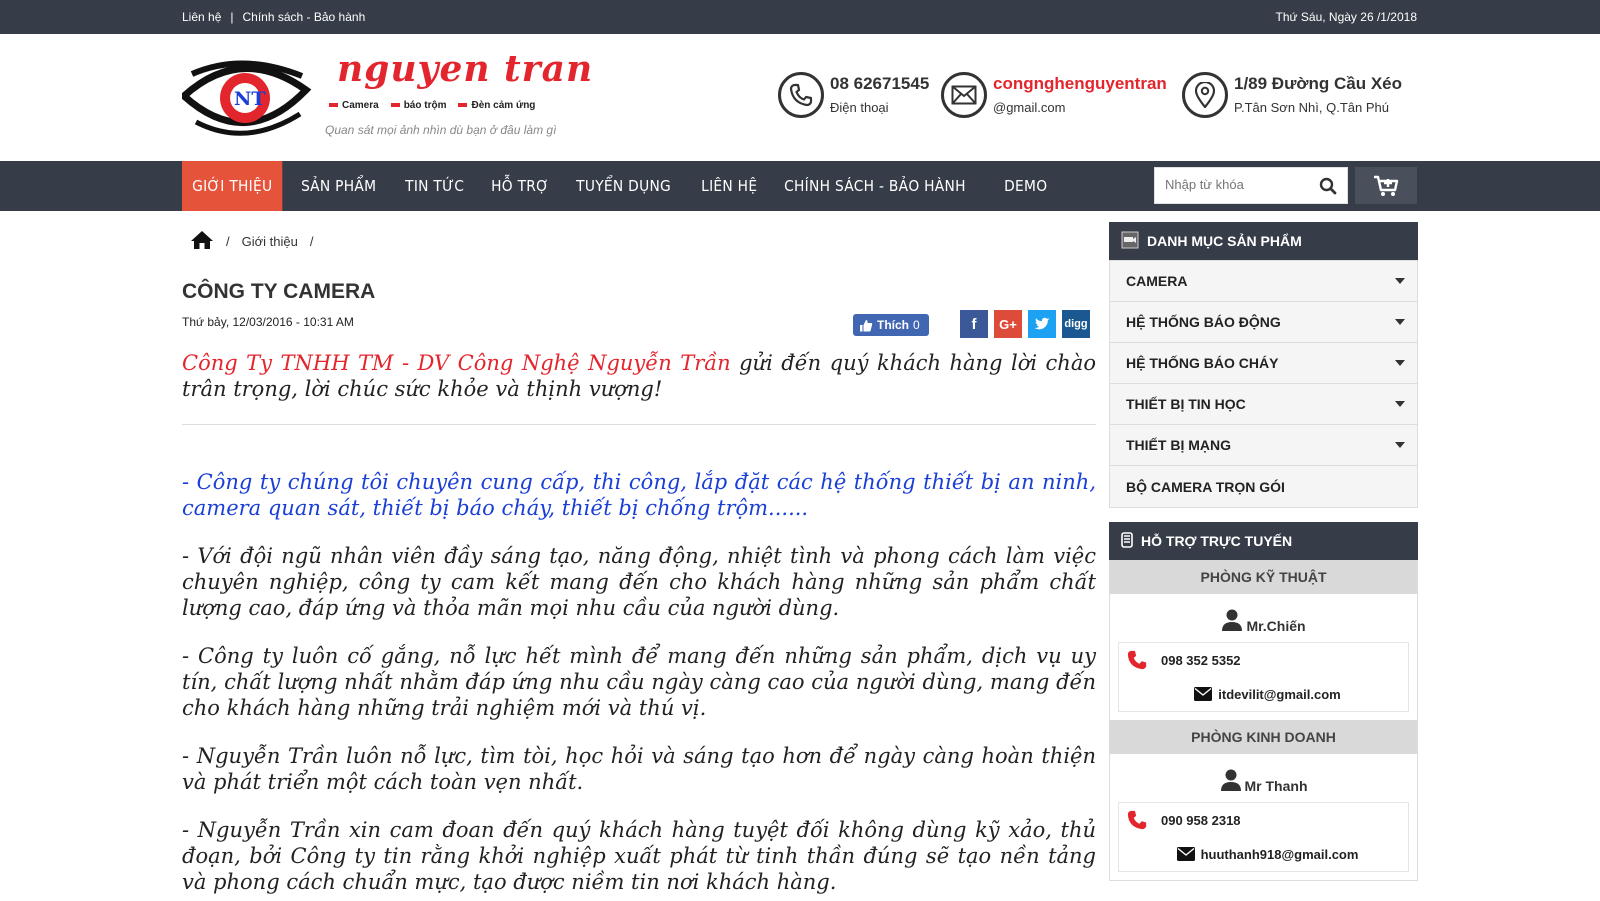 The image size is (1600, 901). I want to click on search-input, so click(1235, 184).